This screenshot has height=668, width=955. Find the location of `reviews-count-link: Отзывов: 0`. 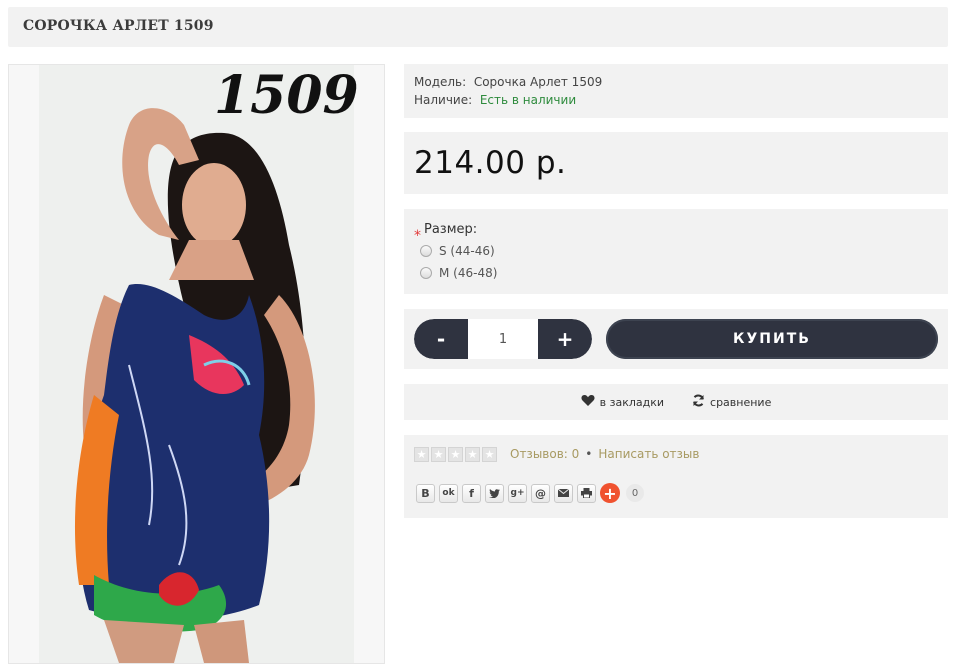

reviews-count-link: Отзывов: 0 is located at coordinates (544, 454).